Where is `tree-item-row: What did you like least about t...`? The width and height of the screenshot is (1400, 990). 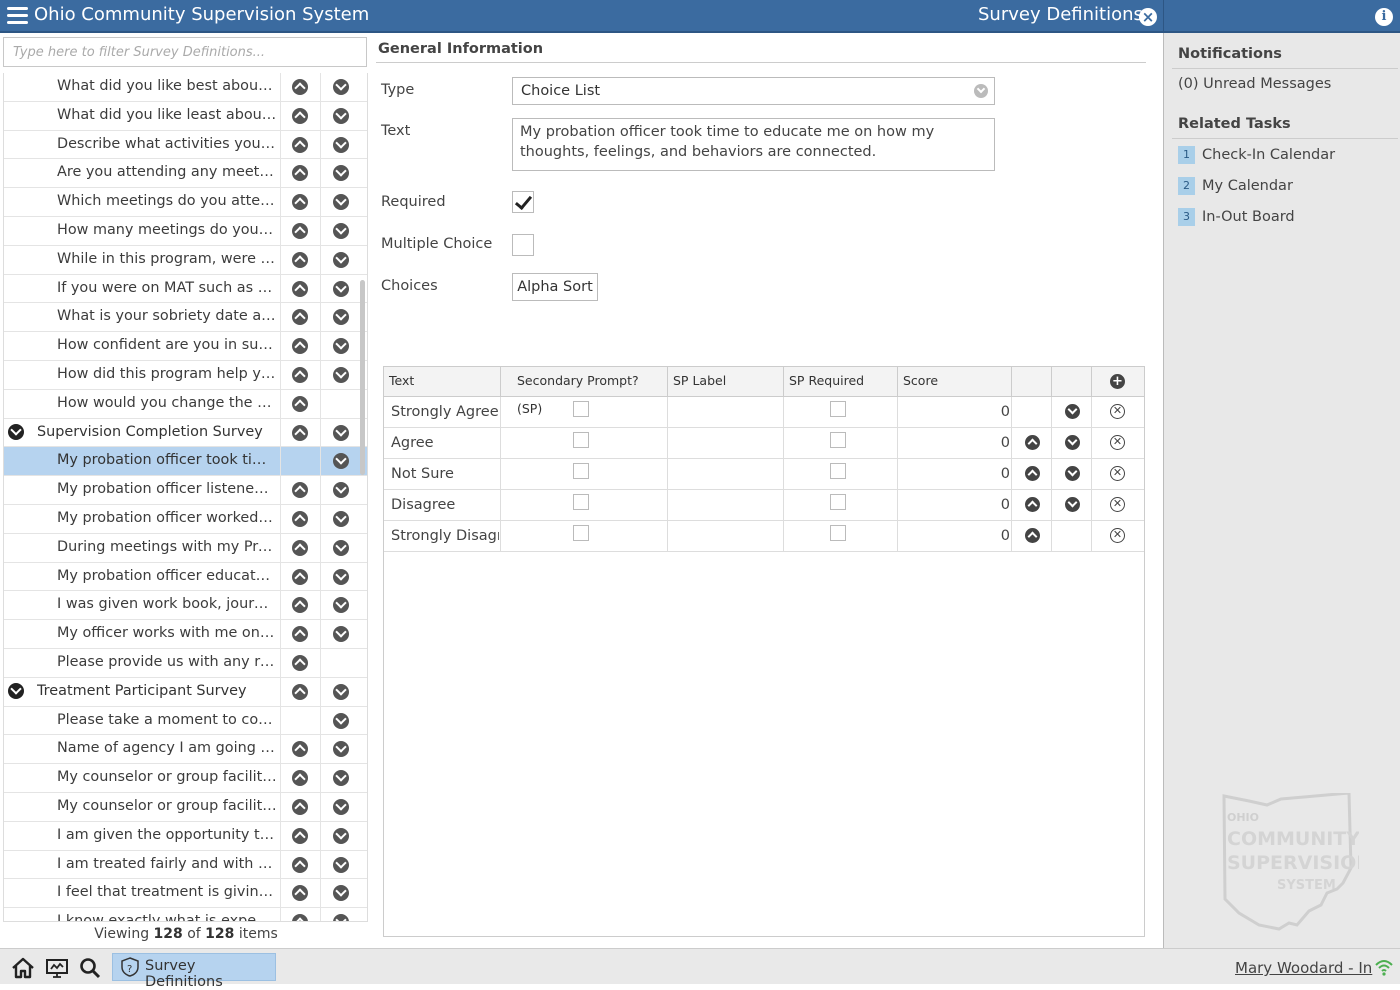
tree-item-row: What did you like least about t... is located at coordinates (185, 116).